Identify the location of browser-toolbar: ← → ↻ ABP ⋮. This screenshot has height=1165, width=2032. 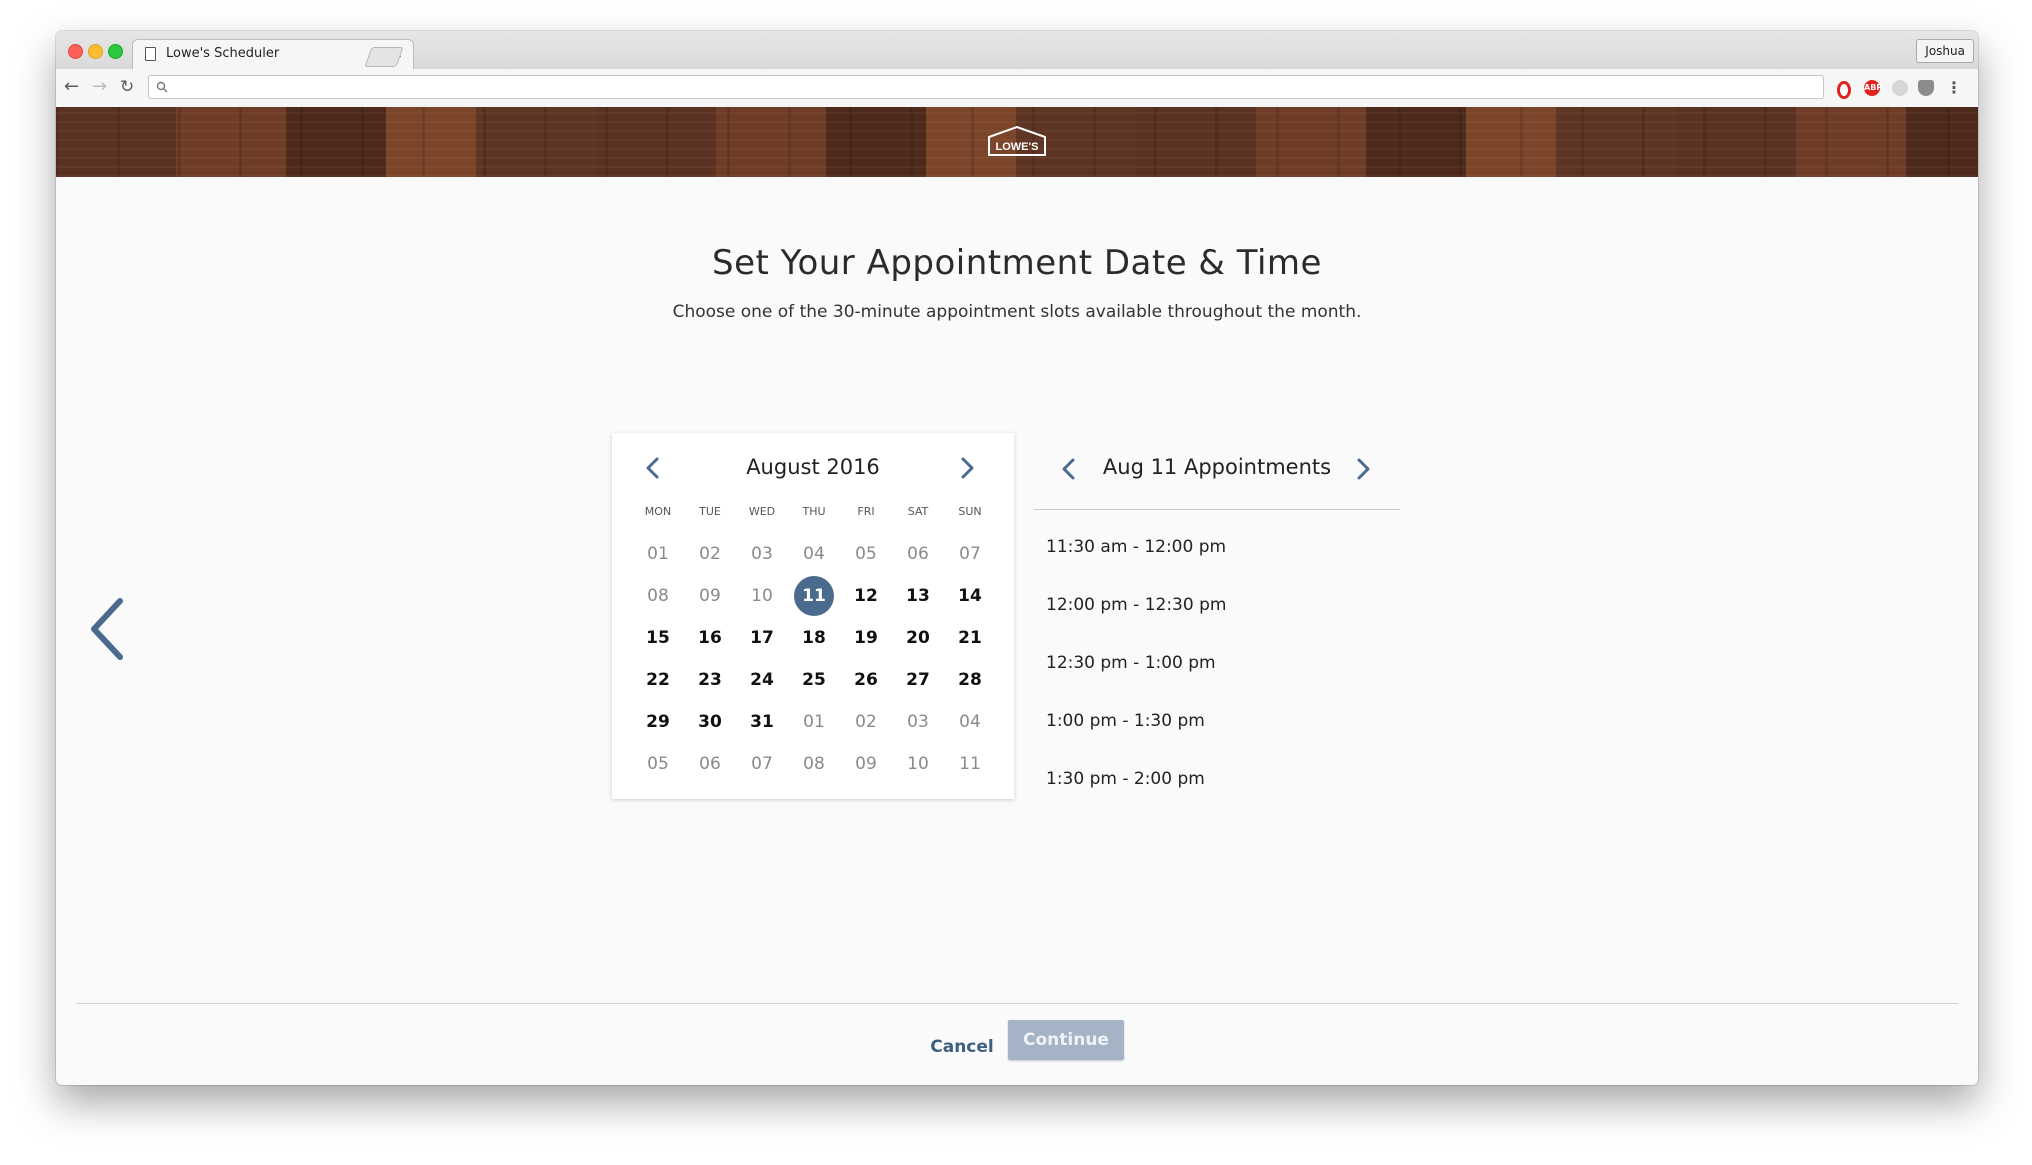
(1017, 88).